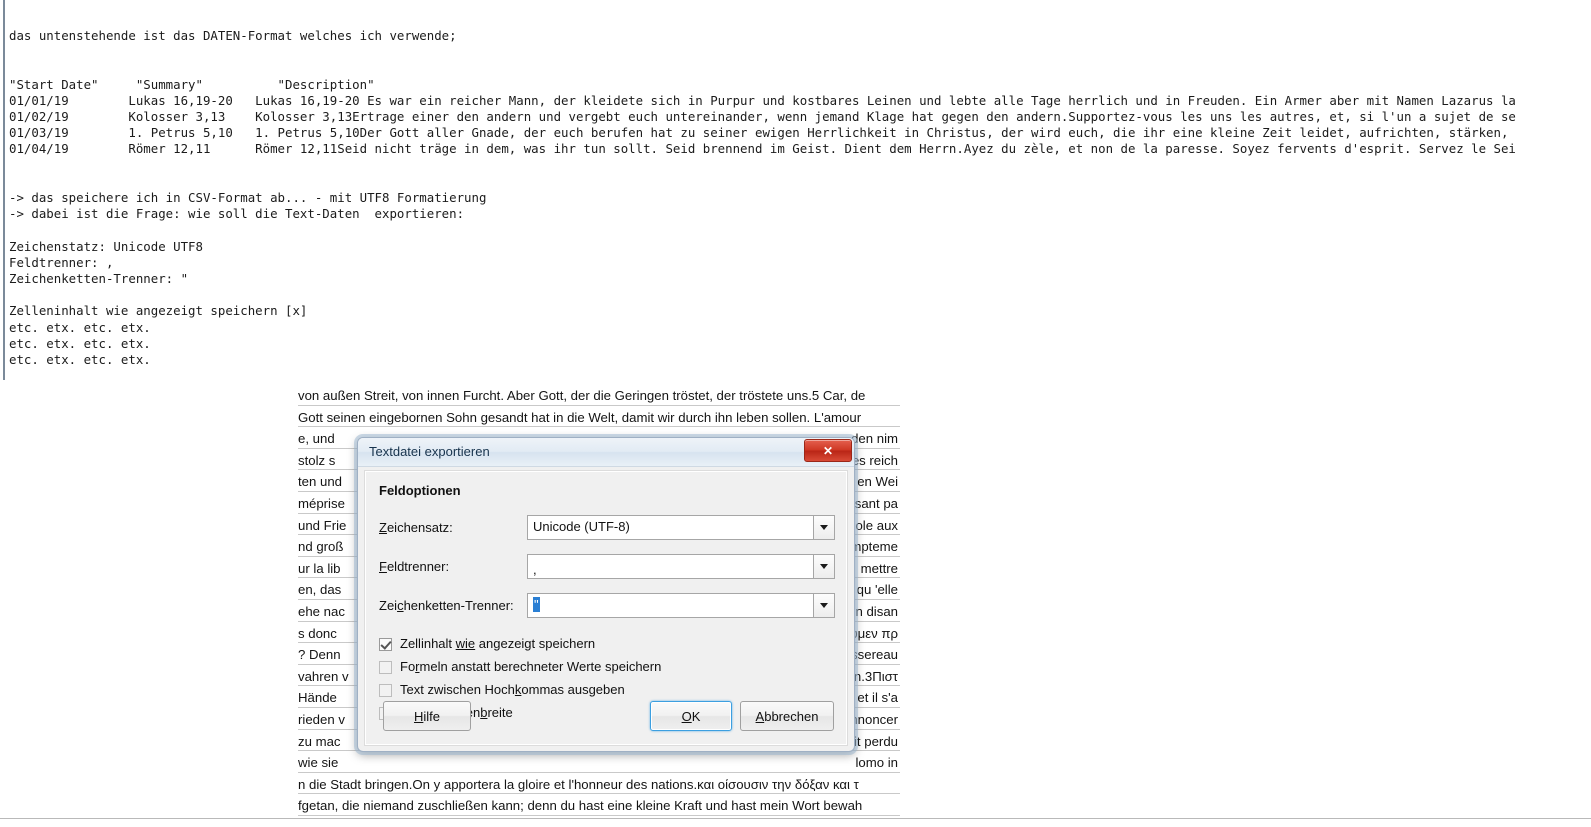 The height and width of the screenshot is (827, 1591). Describe the element at coordinates (877, 589) in the screenshot. I see `document-line-text-right: qu 'elle` at that location.